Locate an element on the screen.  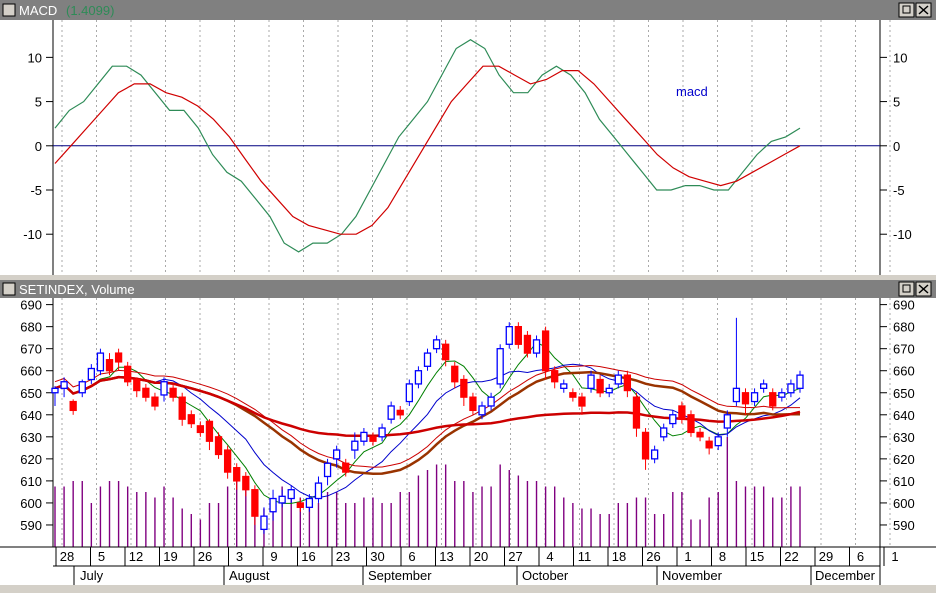
x-day-label: 1 is located at coordinates (894, 556).